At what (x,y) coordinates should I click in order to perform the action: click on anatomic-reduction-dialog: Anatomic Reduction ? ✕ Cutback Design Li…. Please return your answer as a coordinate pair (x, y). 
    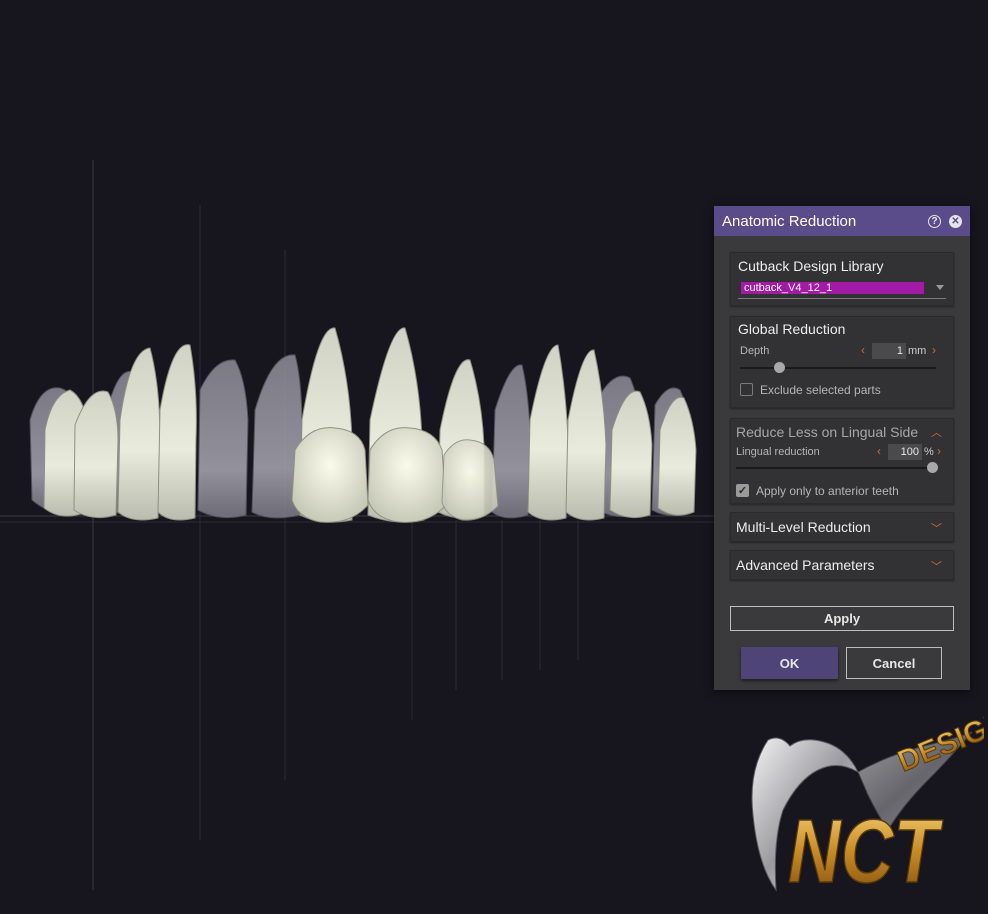
    Looking at the image, I should click on (842, 448).